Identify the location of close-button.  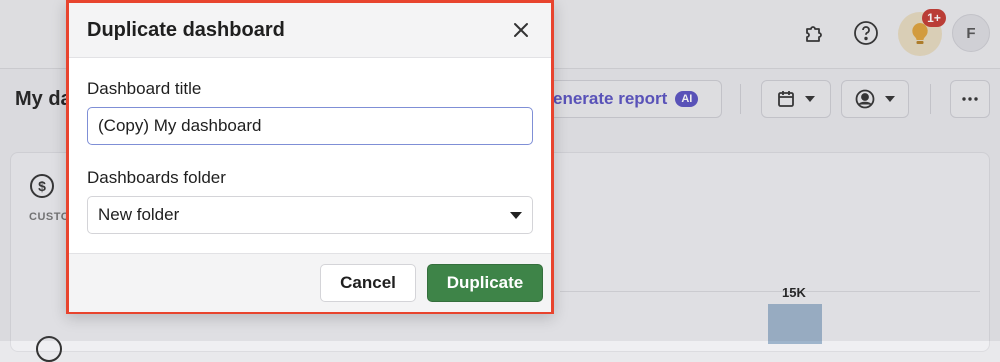
(521, 30).